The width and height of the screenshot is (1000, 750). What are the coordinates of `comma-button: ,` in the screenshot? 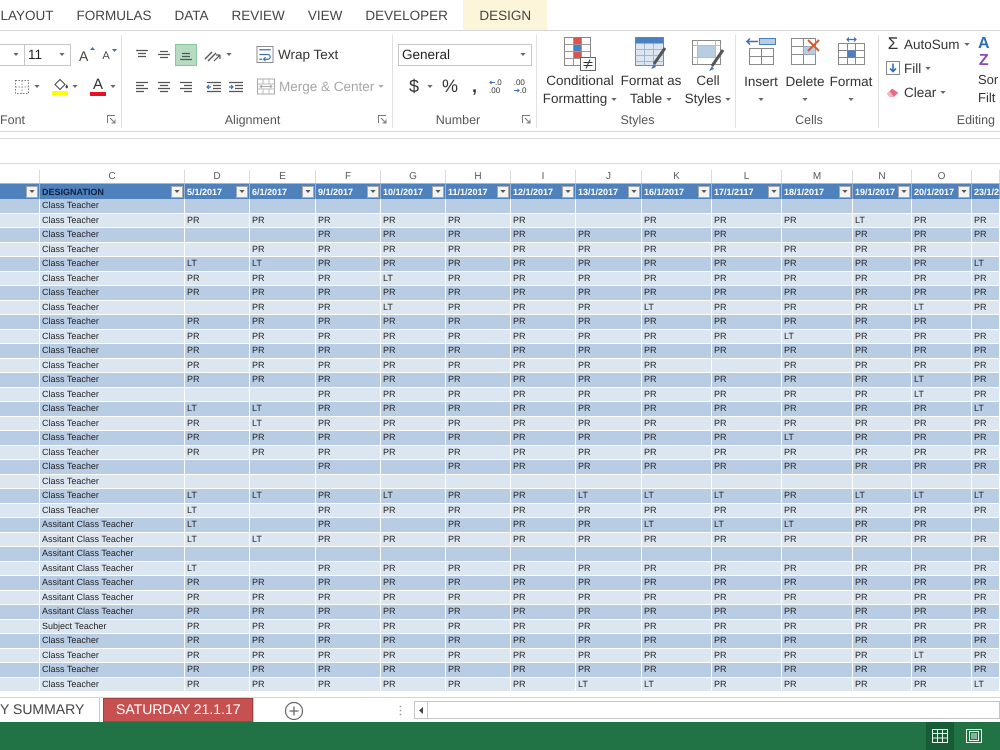 It's located at (475, 87).